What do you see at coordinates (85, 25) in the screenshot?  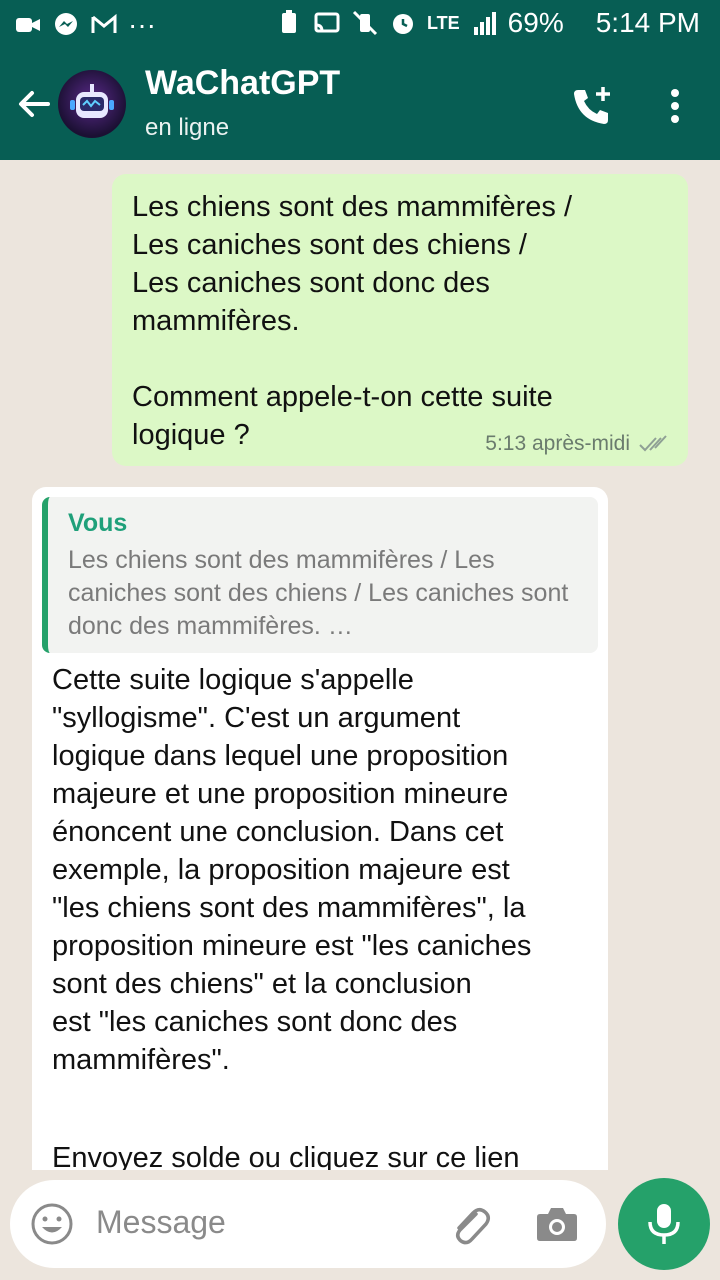 I see `notification-icons: ···` at bounding box center [85, 25].